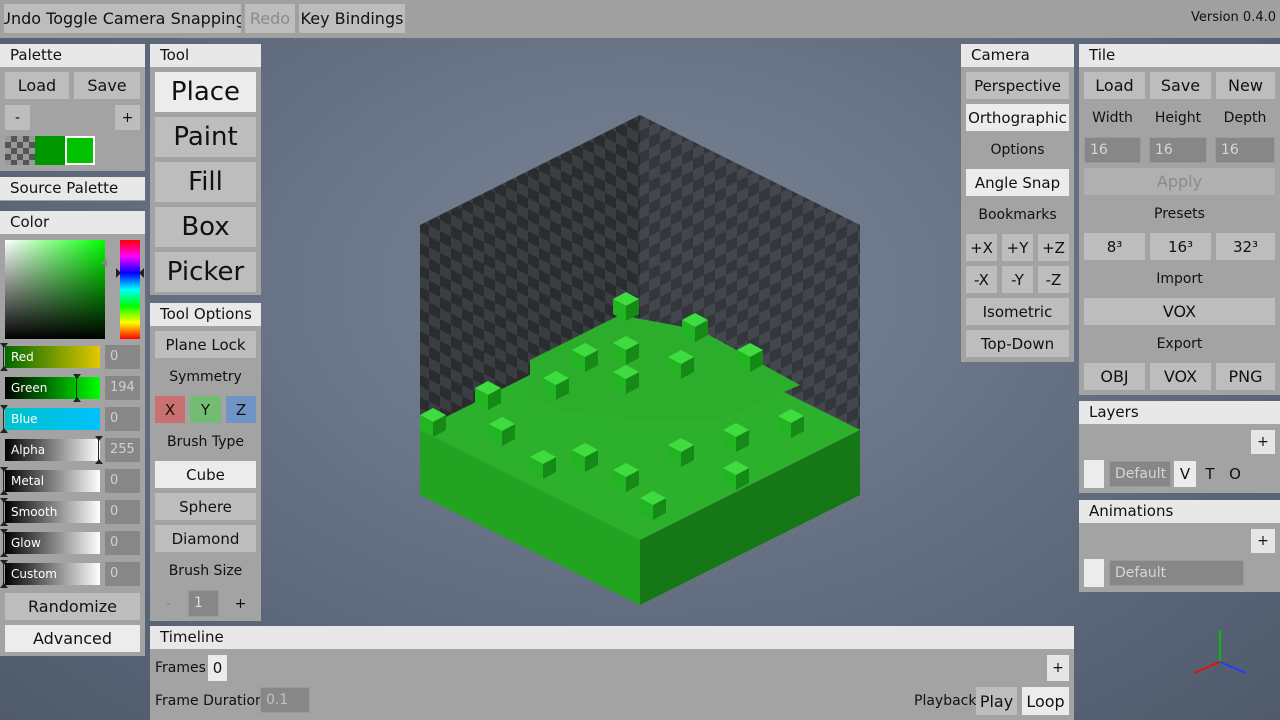 This screenshot has width=1280, height=720. What do you see at coordinates (99, 450) in the screenshot?
I see `slider-alpha-handle` at bounding box center [99, 450].